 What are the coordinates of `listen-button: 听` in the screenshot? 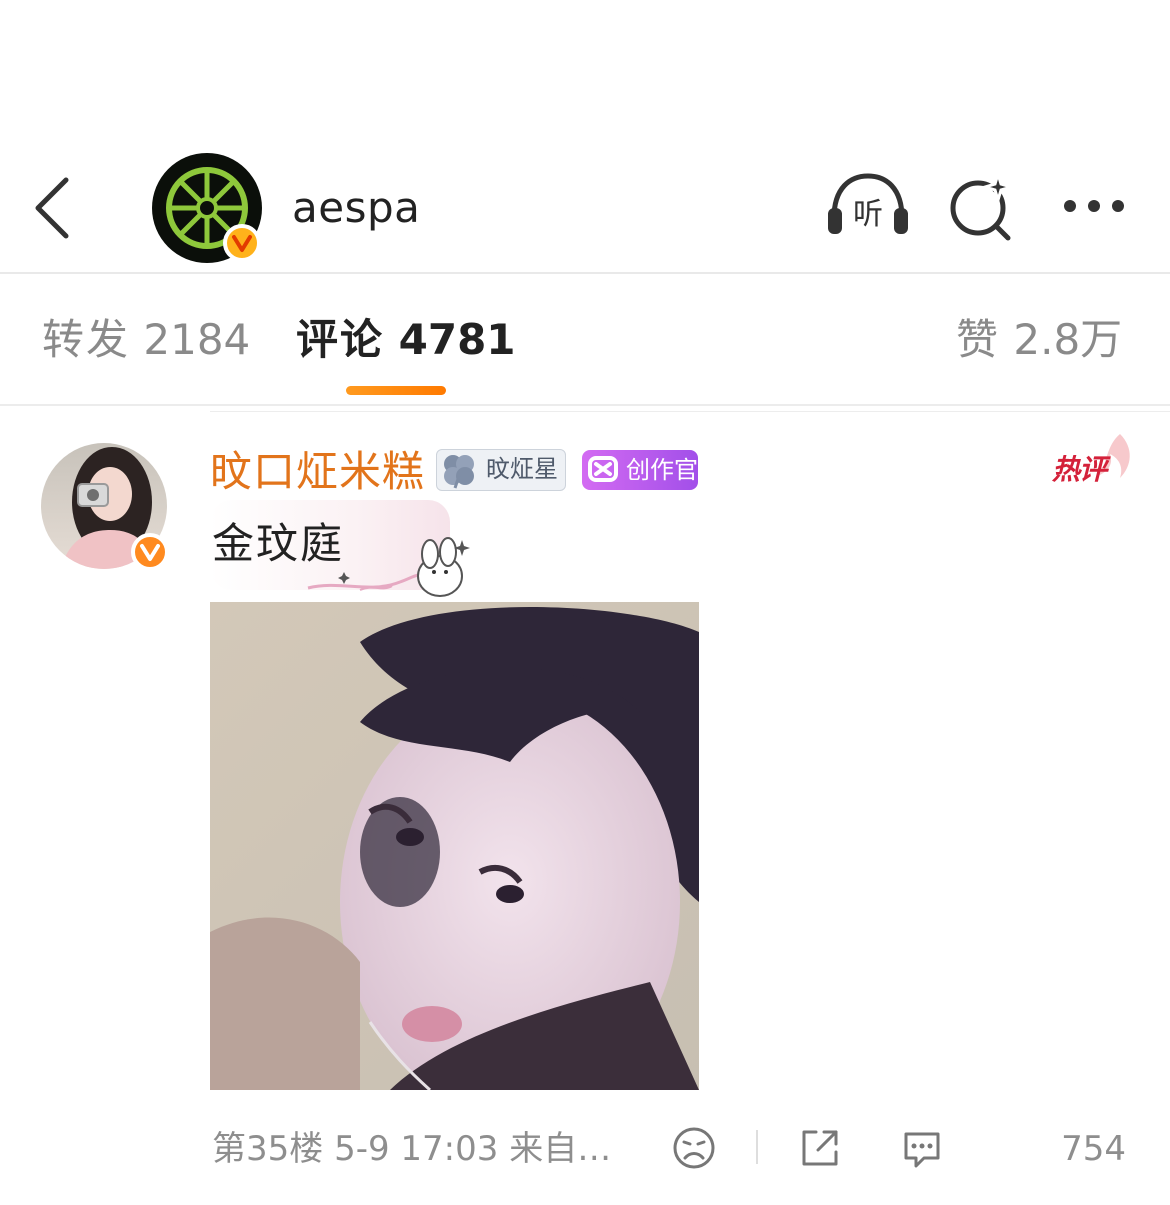 It's located at (868, 206).